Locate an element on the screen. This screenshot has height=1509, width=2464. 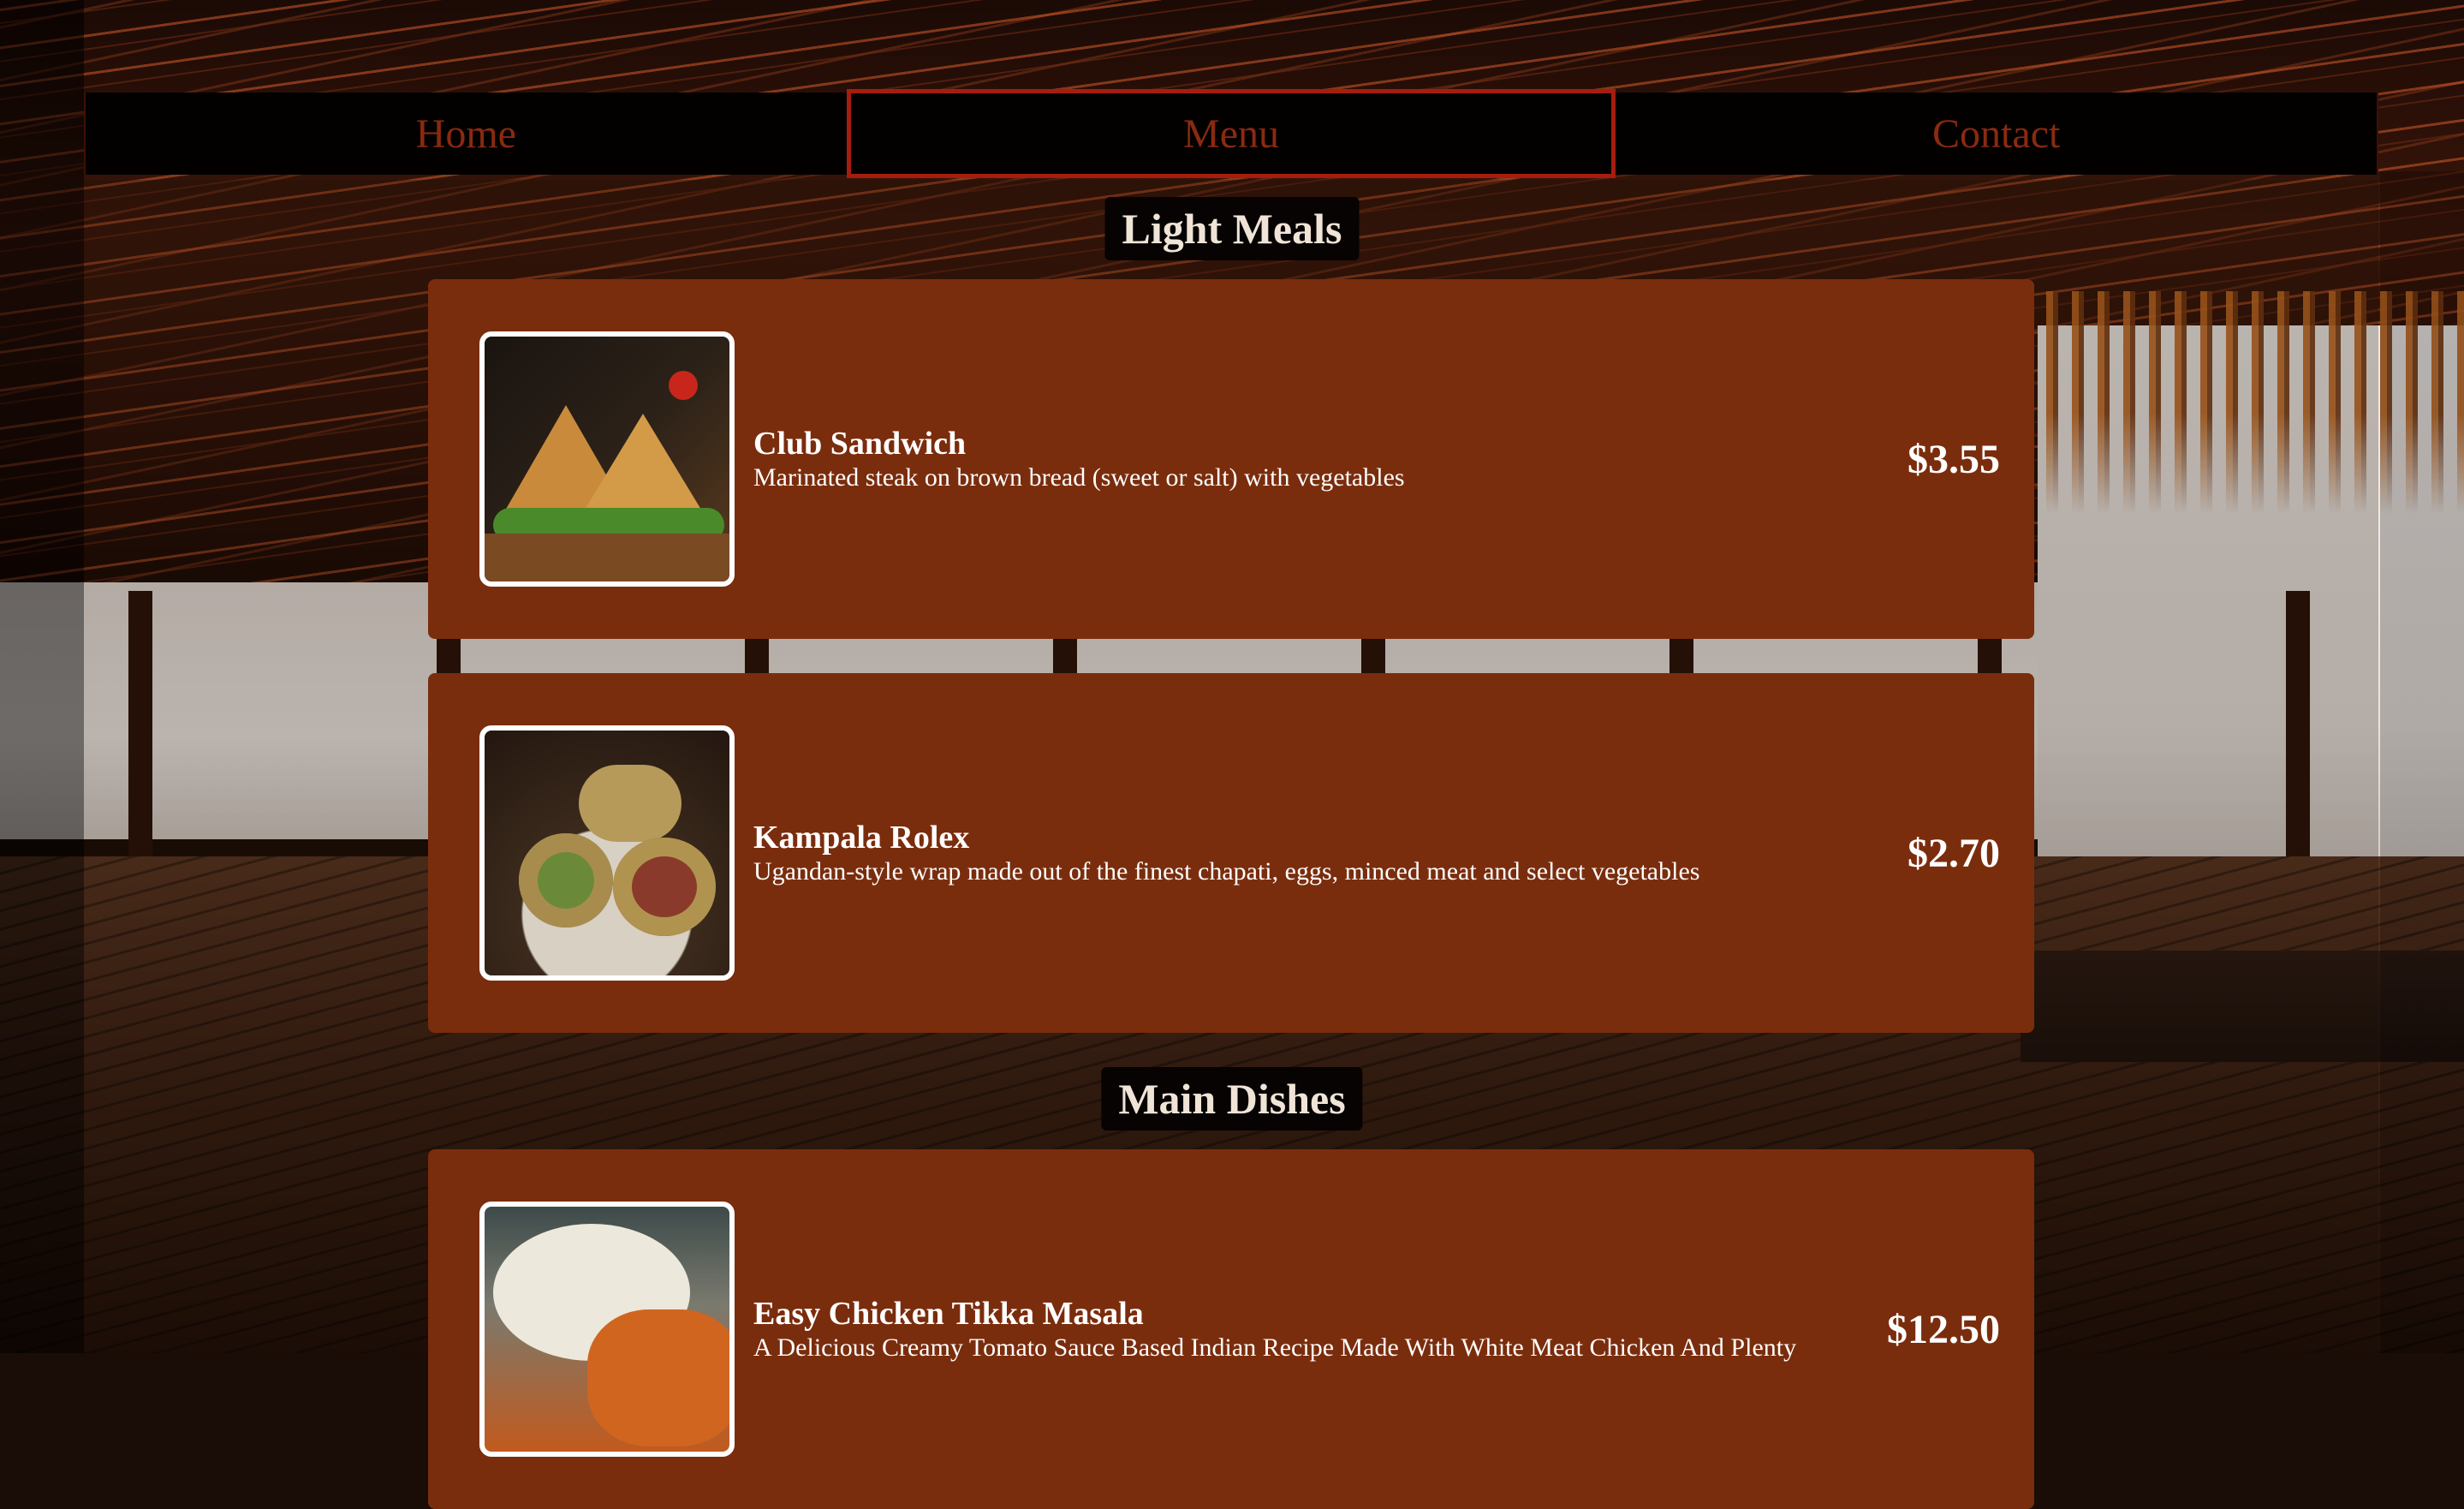
nav-menu: Menu is located at coordinates (1231, 133).